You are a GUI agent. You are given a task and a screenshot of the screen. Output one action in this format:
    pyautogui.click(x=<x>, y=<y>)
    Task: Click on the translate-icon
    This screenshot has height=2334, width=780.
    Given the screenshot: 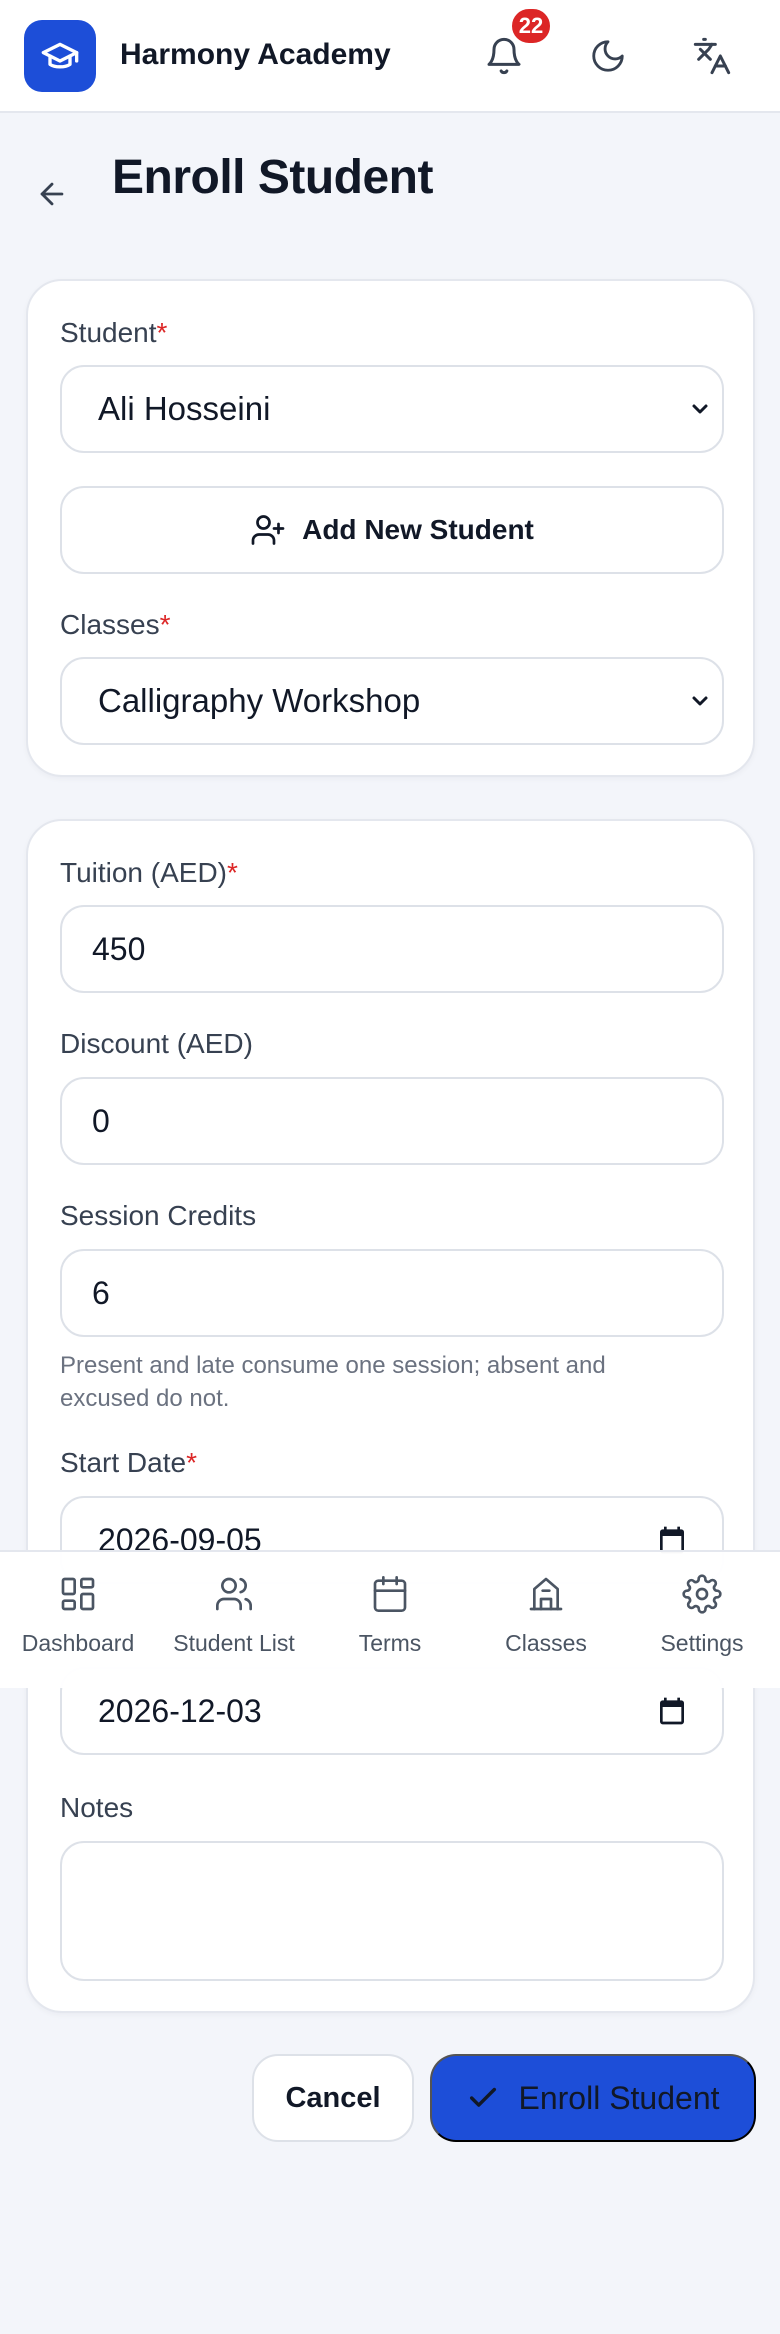 What is the action you would take?
    pyautogui.click(x=712, y=56)
    